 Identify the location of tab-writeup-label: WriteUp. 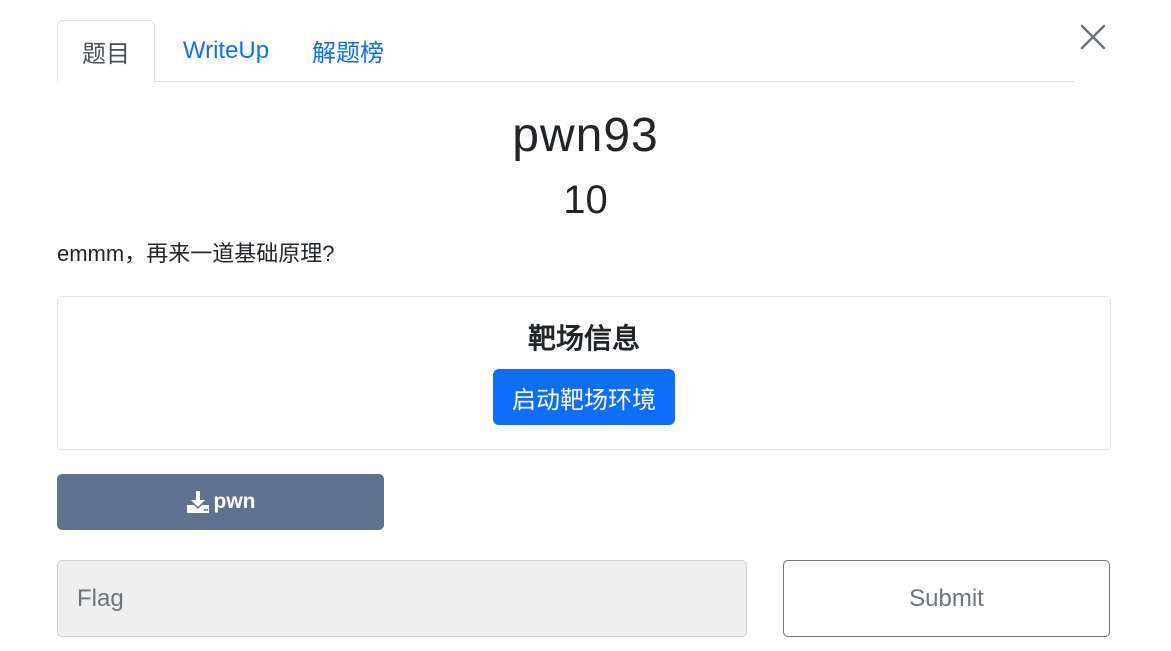
(226, 50).